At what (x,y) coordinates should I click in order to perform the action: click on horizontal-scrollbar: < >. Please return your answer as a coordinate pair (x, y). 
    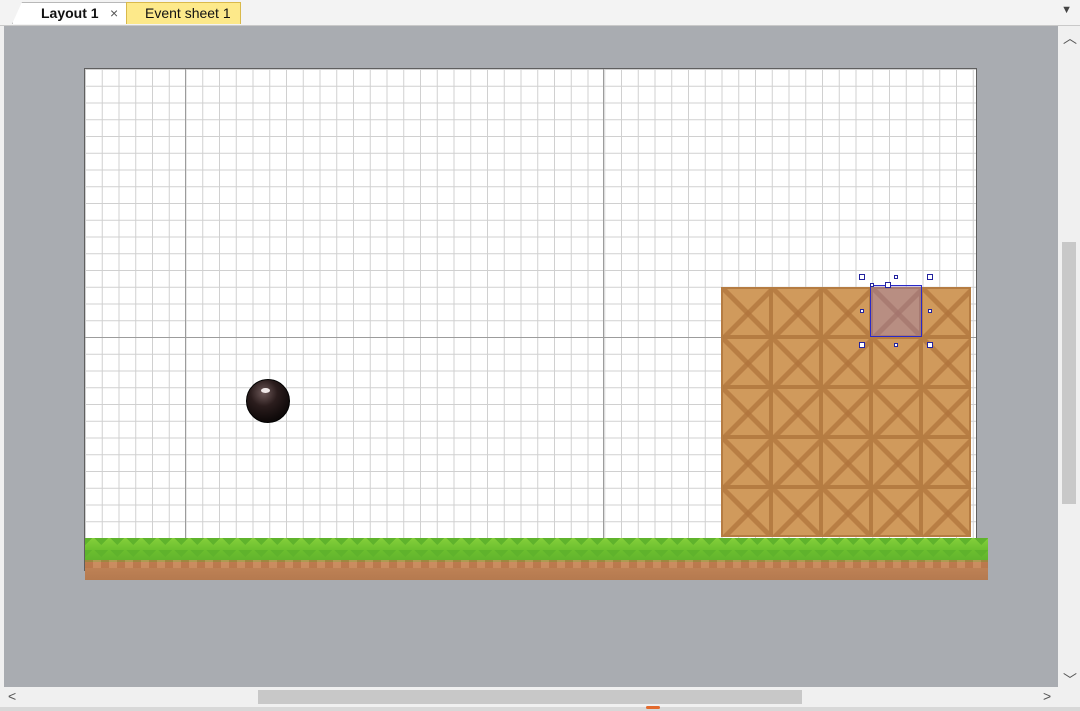
    Looking at the image, I should click on (529, 697).